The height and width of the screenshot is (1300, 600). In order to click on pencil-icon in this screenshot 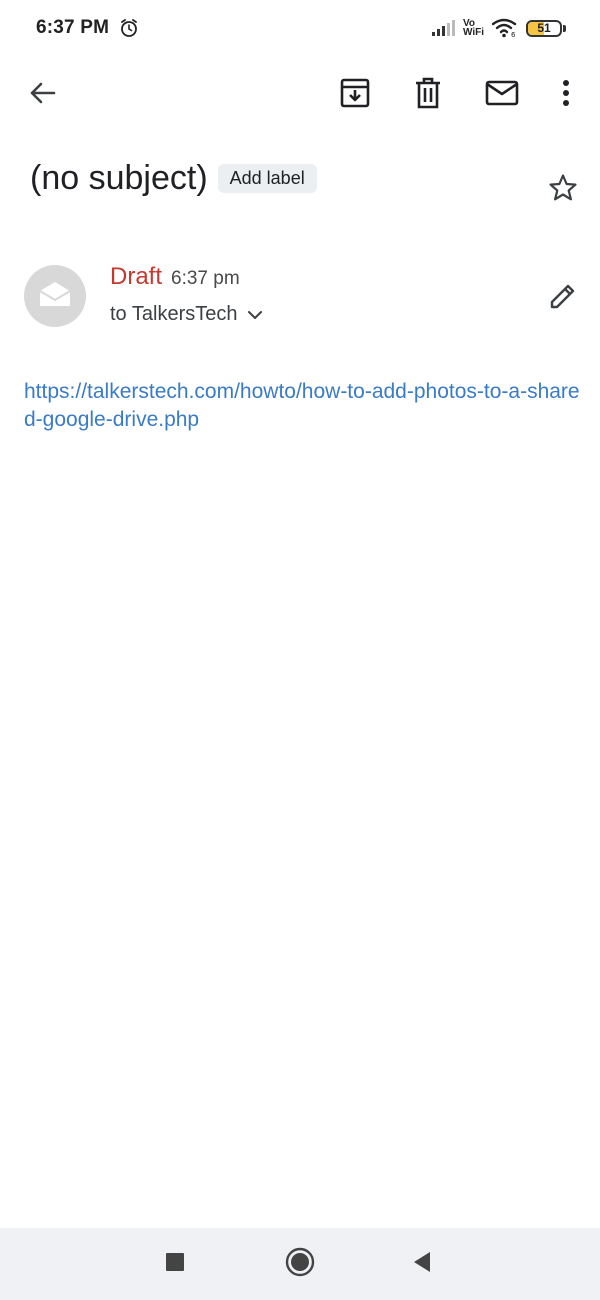, I will do `click(563, 296)`.